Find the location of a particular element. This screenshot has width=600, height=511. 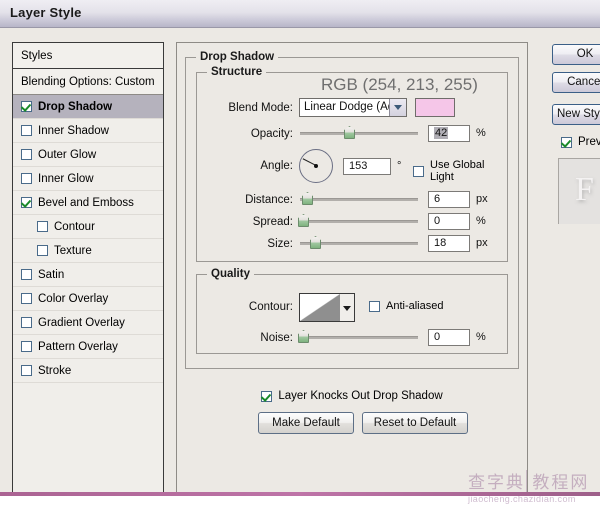

blend-mode-select: Linear Dodge (Add) is located at coordinates (353, 107).